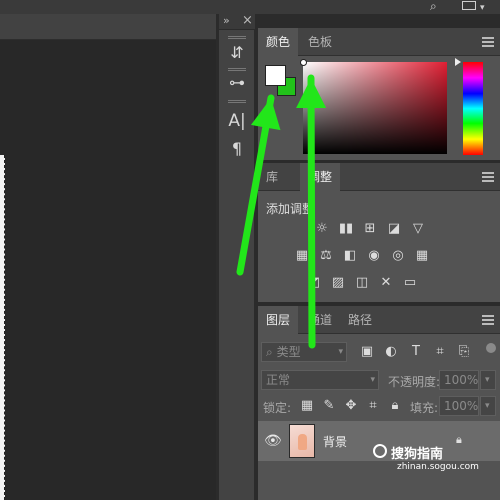 Image resolution: width=500 pixels, height=500 pixels. What do you see at coordinates (320, 320) in the screenshot?
I see `tab-channels: 通道` at bounding box center [320, 320].